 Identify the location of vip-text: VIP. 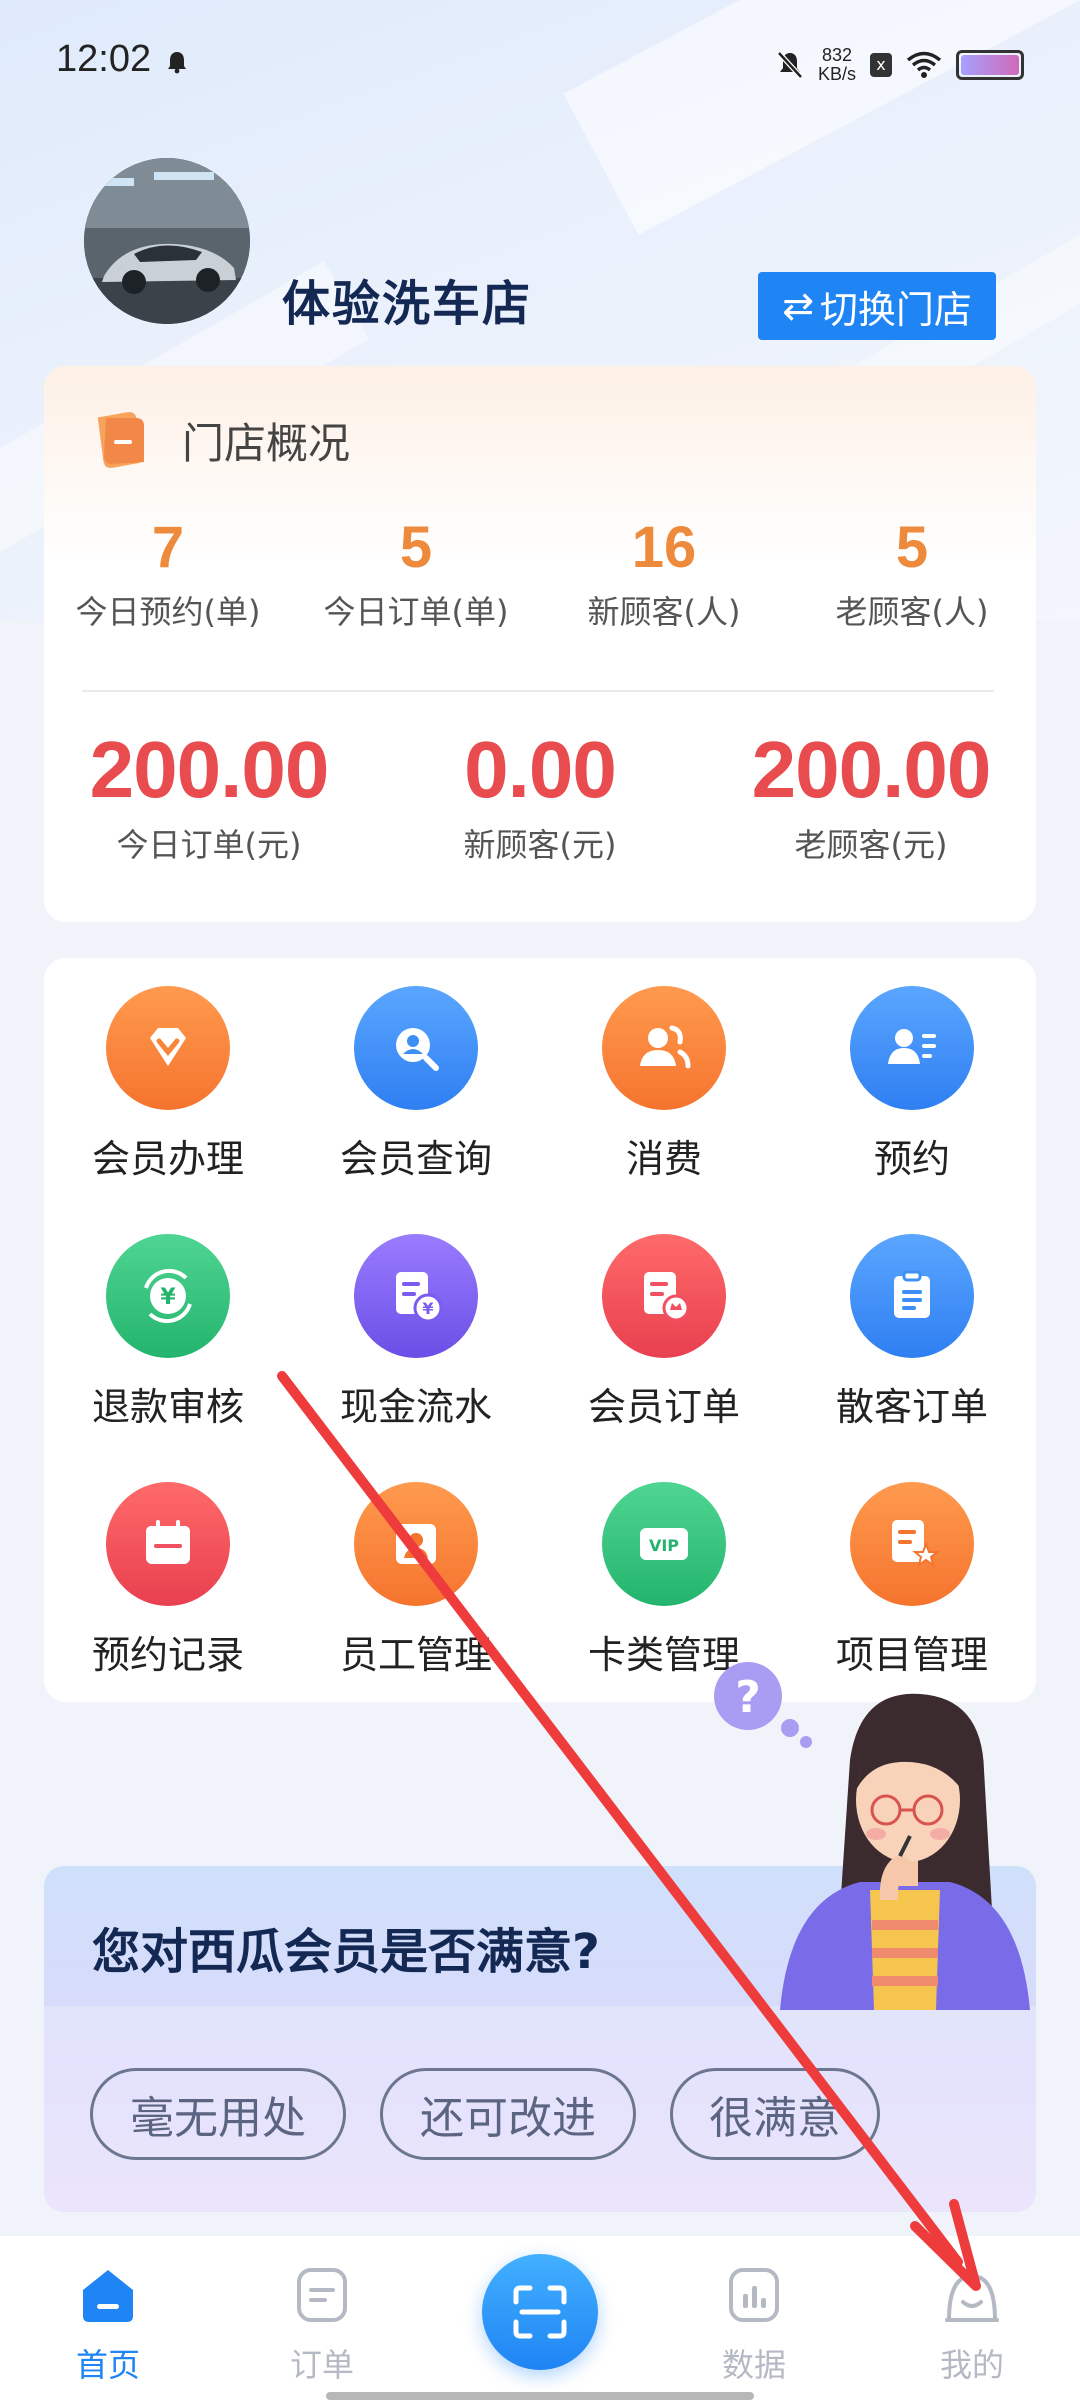
(664, 1545).